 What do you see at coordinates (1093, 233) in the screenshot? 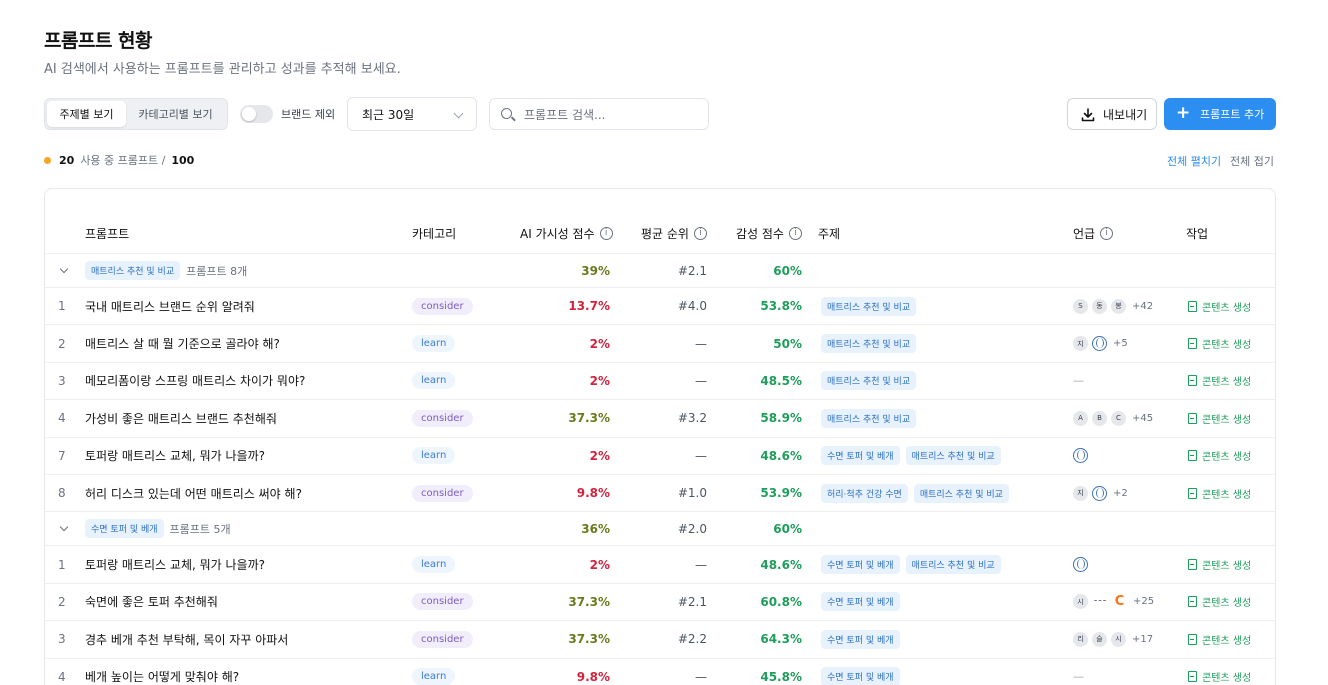
I see `header-mentions: 언급 i` at bounding box center [1093, 233].